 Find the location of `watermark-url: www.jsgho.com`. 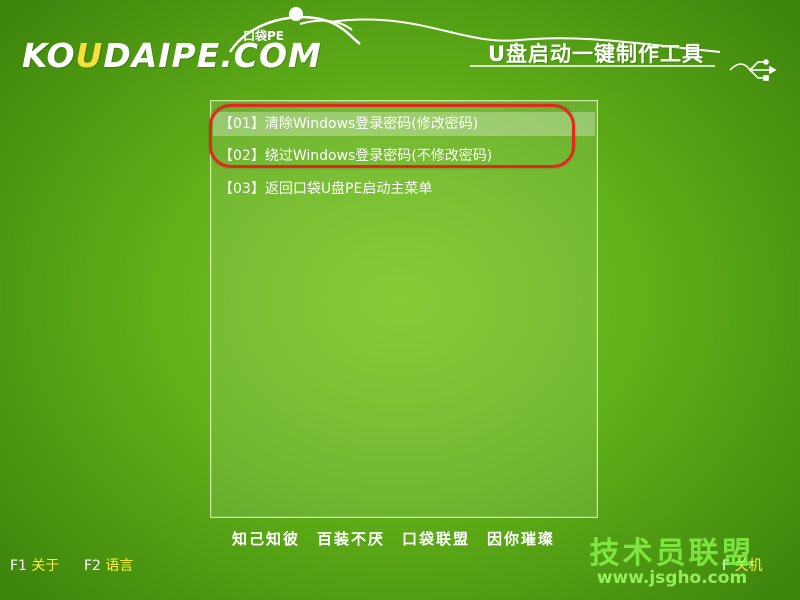

watermark-url: www.jsgho.com is located at coordinates (672, 578).